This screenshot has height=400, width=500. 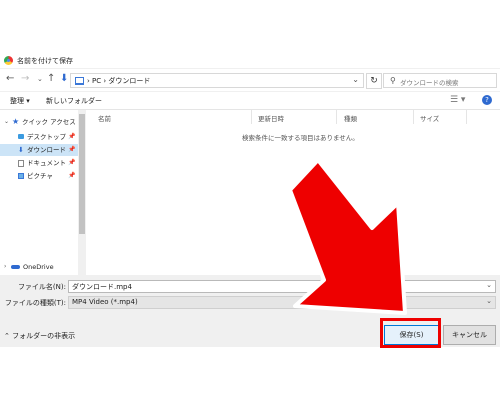 What do you see at coordinates (16, 121) in the screenshot?
I see `star-icon: ★` at bounding box center [16, 121].